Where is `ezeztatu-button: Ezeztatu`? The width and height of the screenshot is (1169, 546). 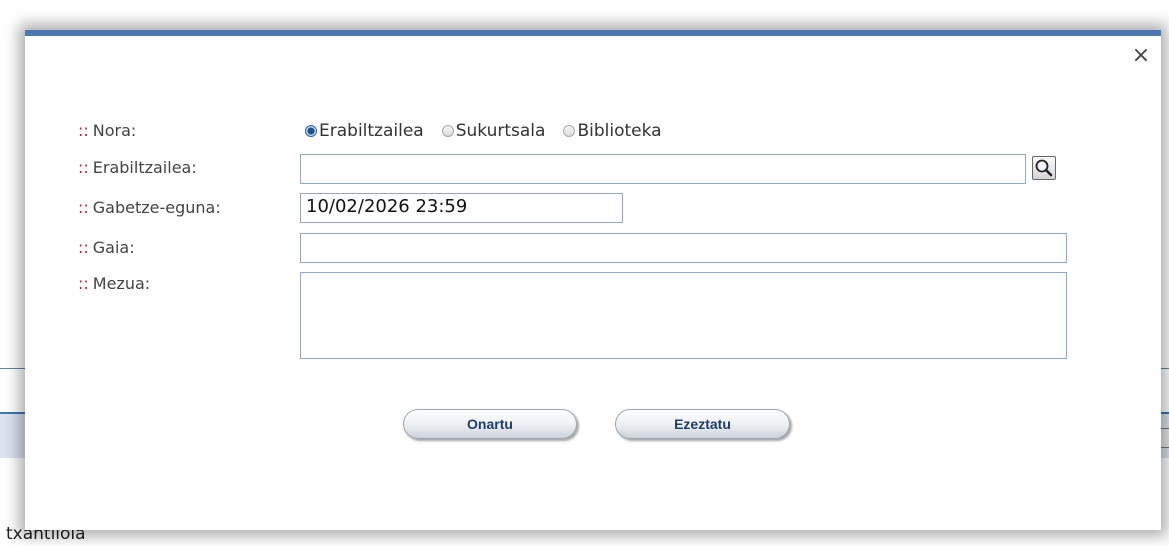 ezeztatu-button: Ezeztatu is located at coordinates (702, 424).